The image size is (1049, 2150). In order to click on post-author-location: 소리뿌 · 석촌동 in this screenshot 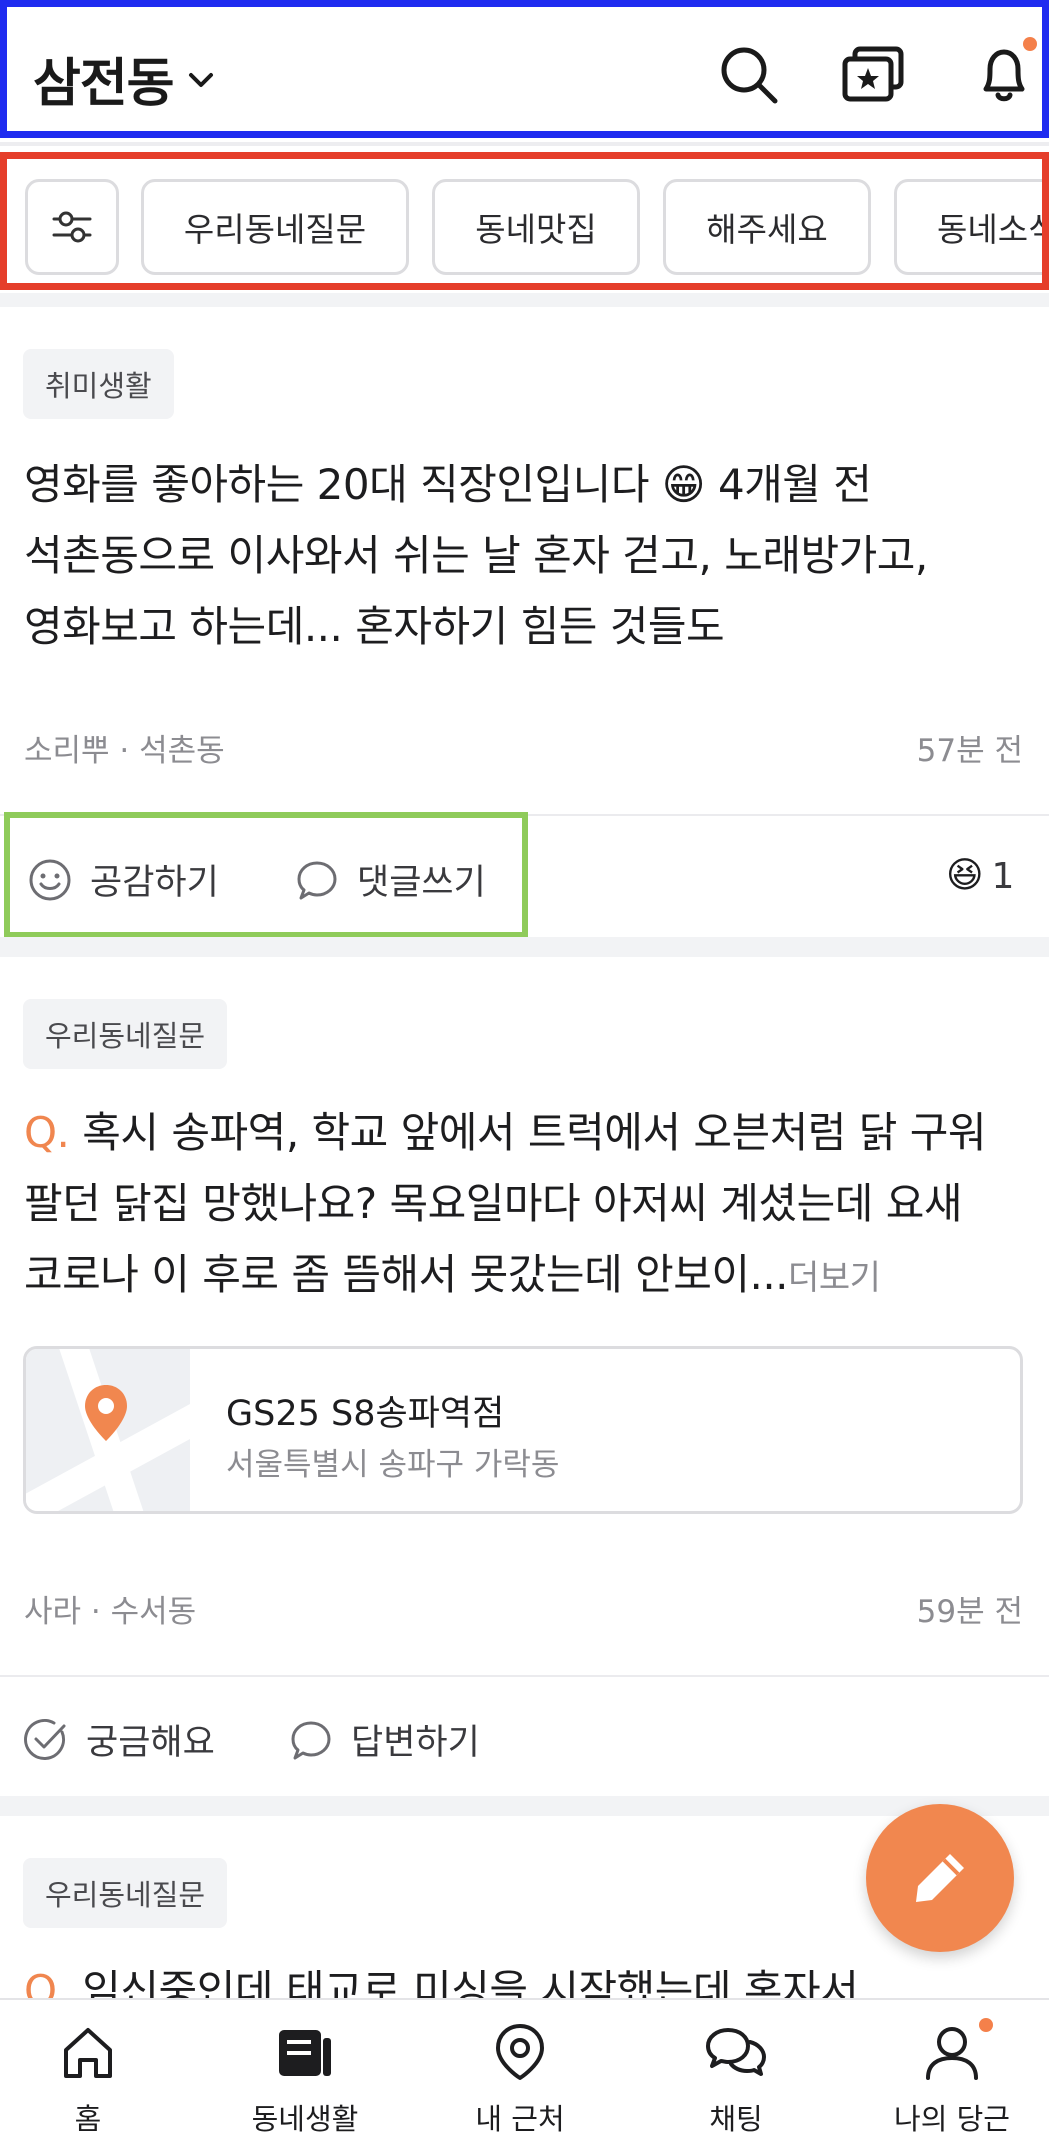, I will do `click(124, 751)`.